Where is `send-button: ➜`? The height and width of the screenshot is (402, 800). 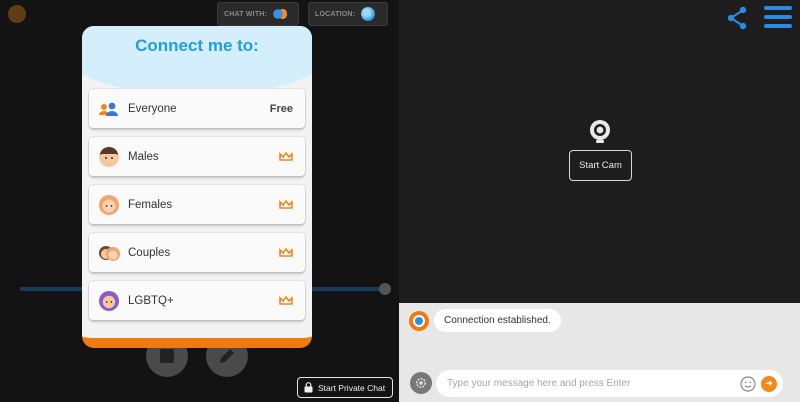
send-button: ➜ is located at coordinates (769, 383).